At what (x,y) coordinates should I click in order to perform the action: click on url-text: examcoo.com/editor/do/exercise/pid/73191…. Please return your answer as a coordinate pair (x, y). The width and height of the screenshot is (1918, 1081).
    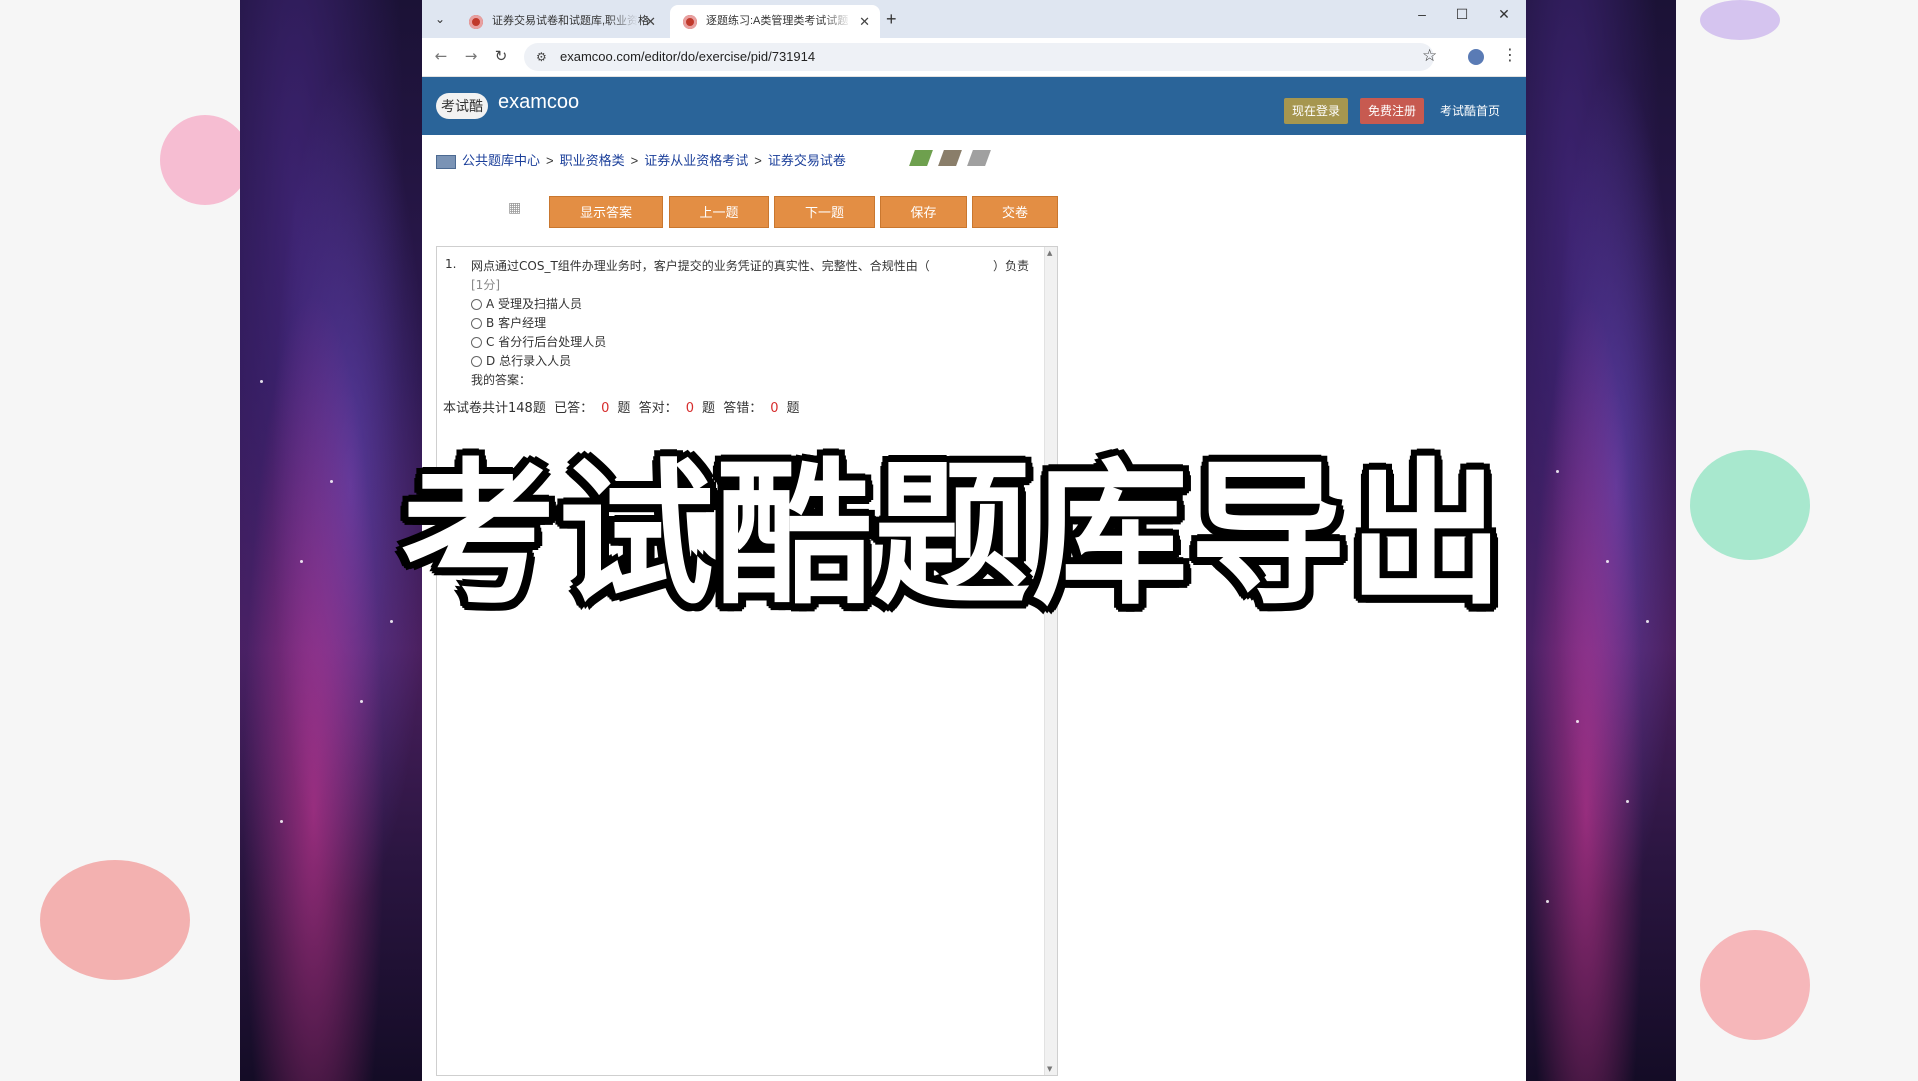
    Looking at the image, I should click on (688, 56).